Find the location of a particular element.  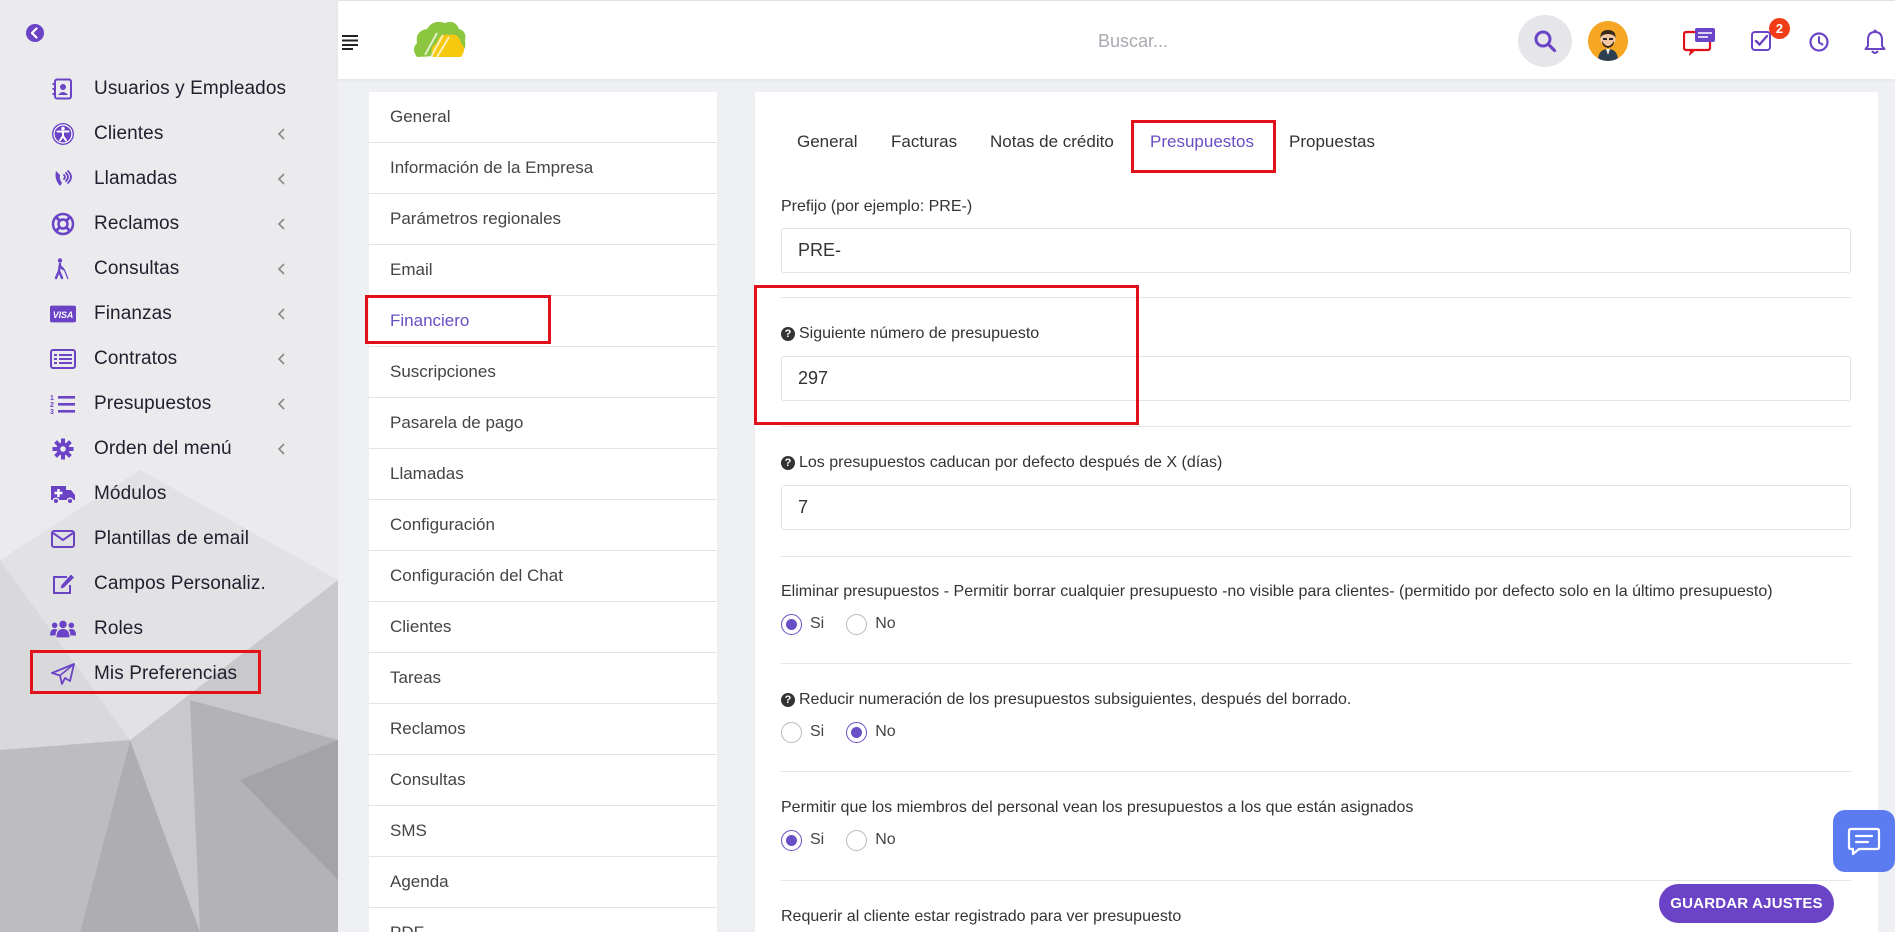

sidebar-item-plantillas-email: Plantillas de email is located at coordinates (169, 538).